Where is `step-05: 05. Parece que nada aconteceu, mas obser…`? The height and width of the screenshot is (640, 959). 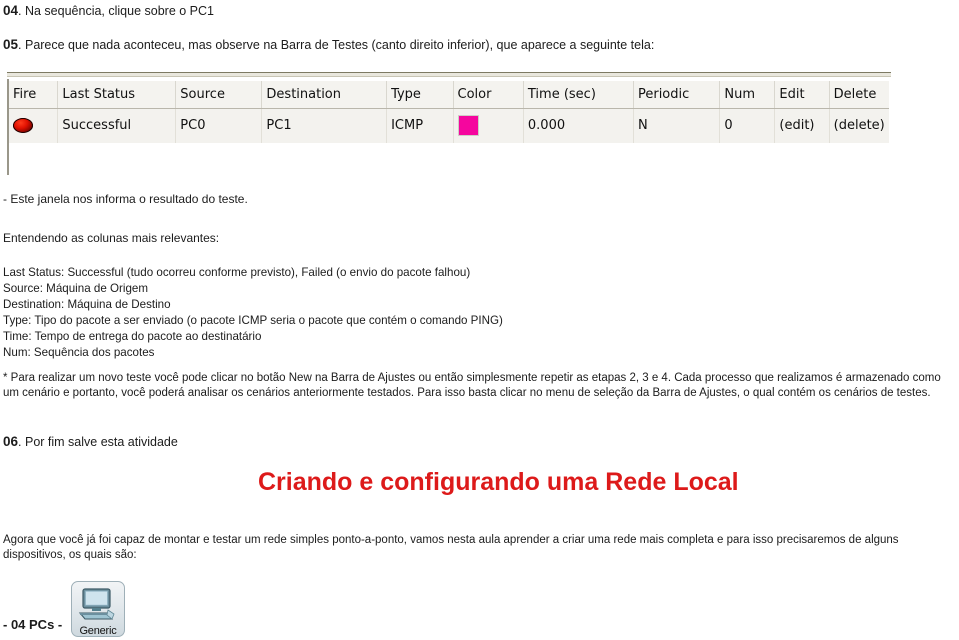 step-05: 05. Parece que nada aconteceu, mas obser… is located at coordinates (328, 45).